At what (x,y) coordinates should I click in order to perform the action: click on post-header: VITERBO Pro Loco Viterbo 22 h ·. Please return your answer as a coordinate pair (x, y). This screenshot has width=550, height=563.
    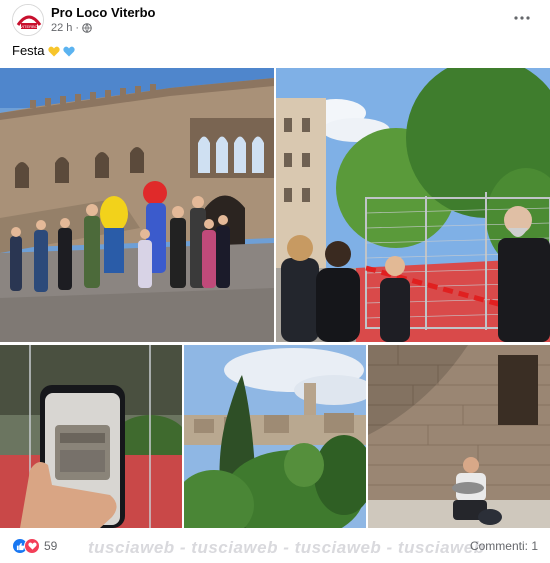
    Looking at the image, I should click on (275, 20).